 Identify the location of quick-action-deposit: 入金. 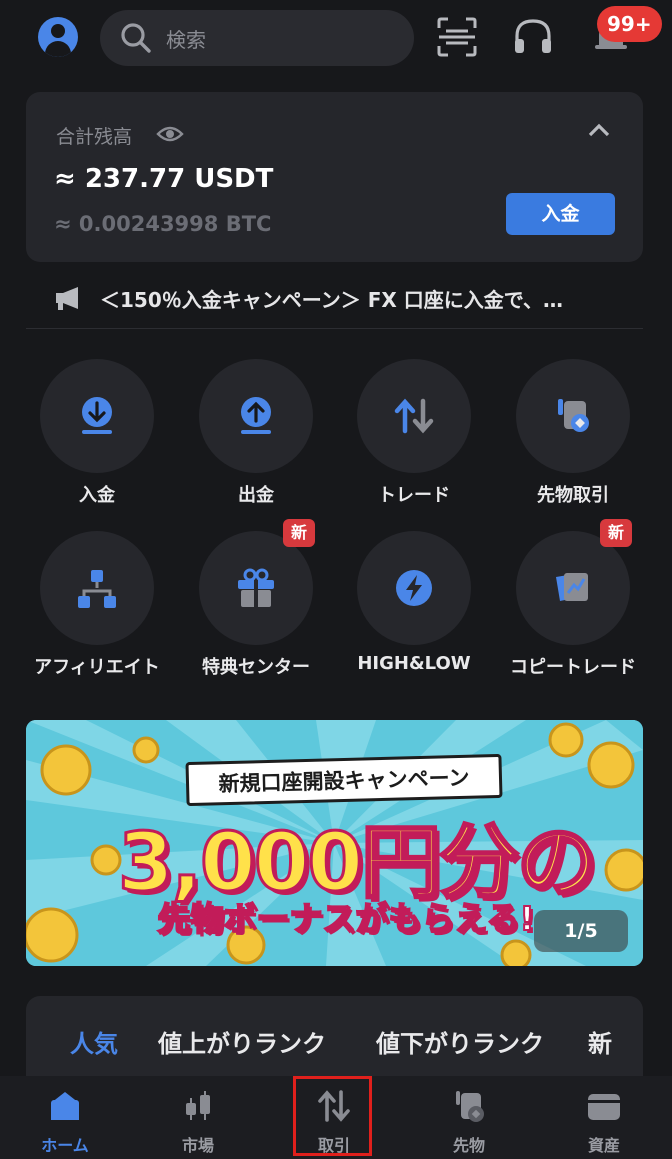
(97, 439).